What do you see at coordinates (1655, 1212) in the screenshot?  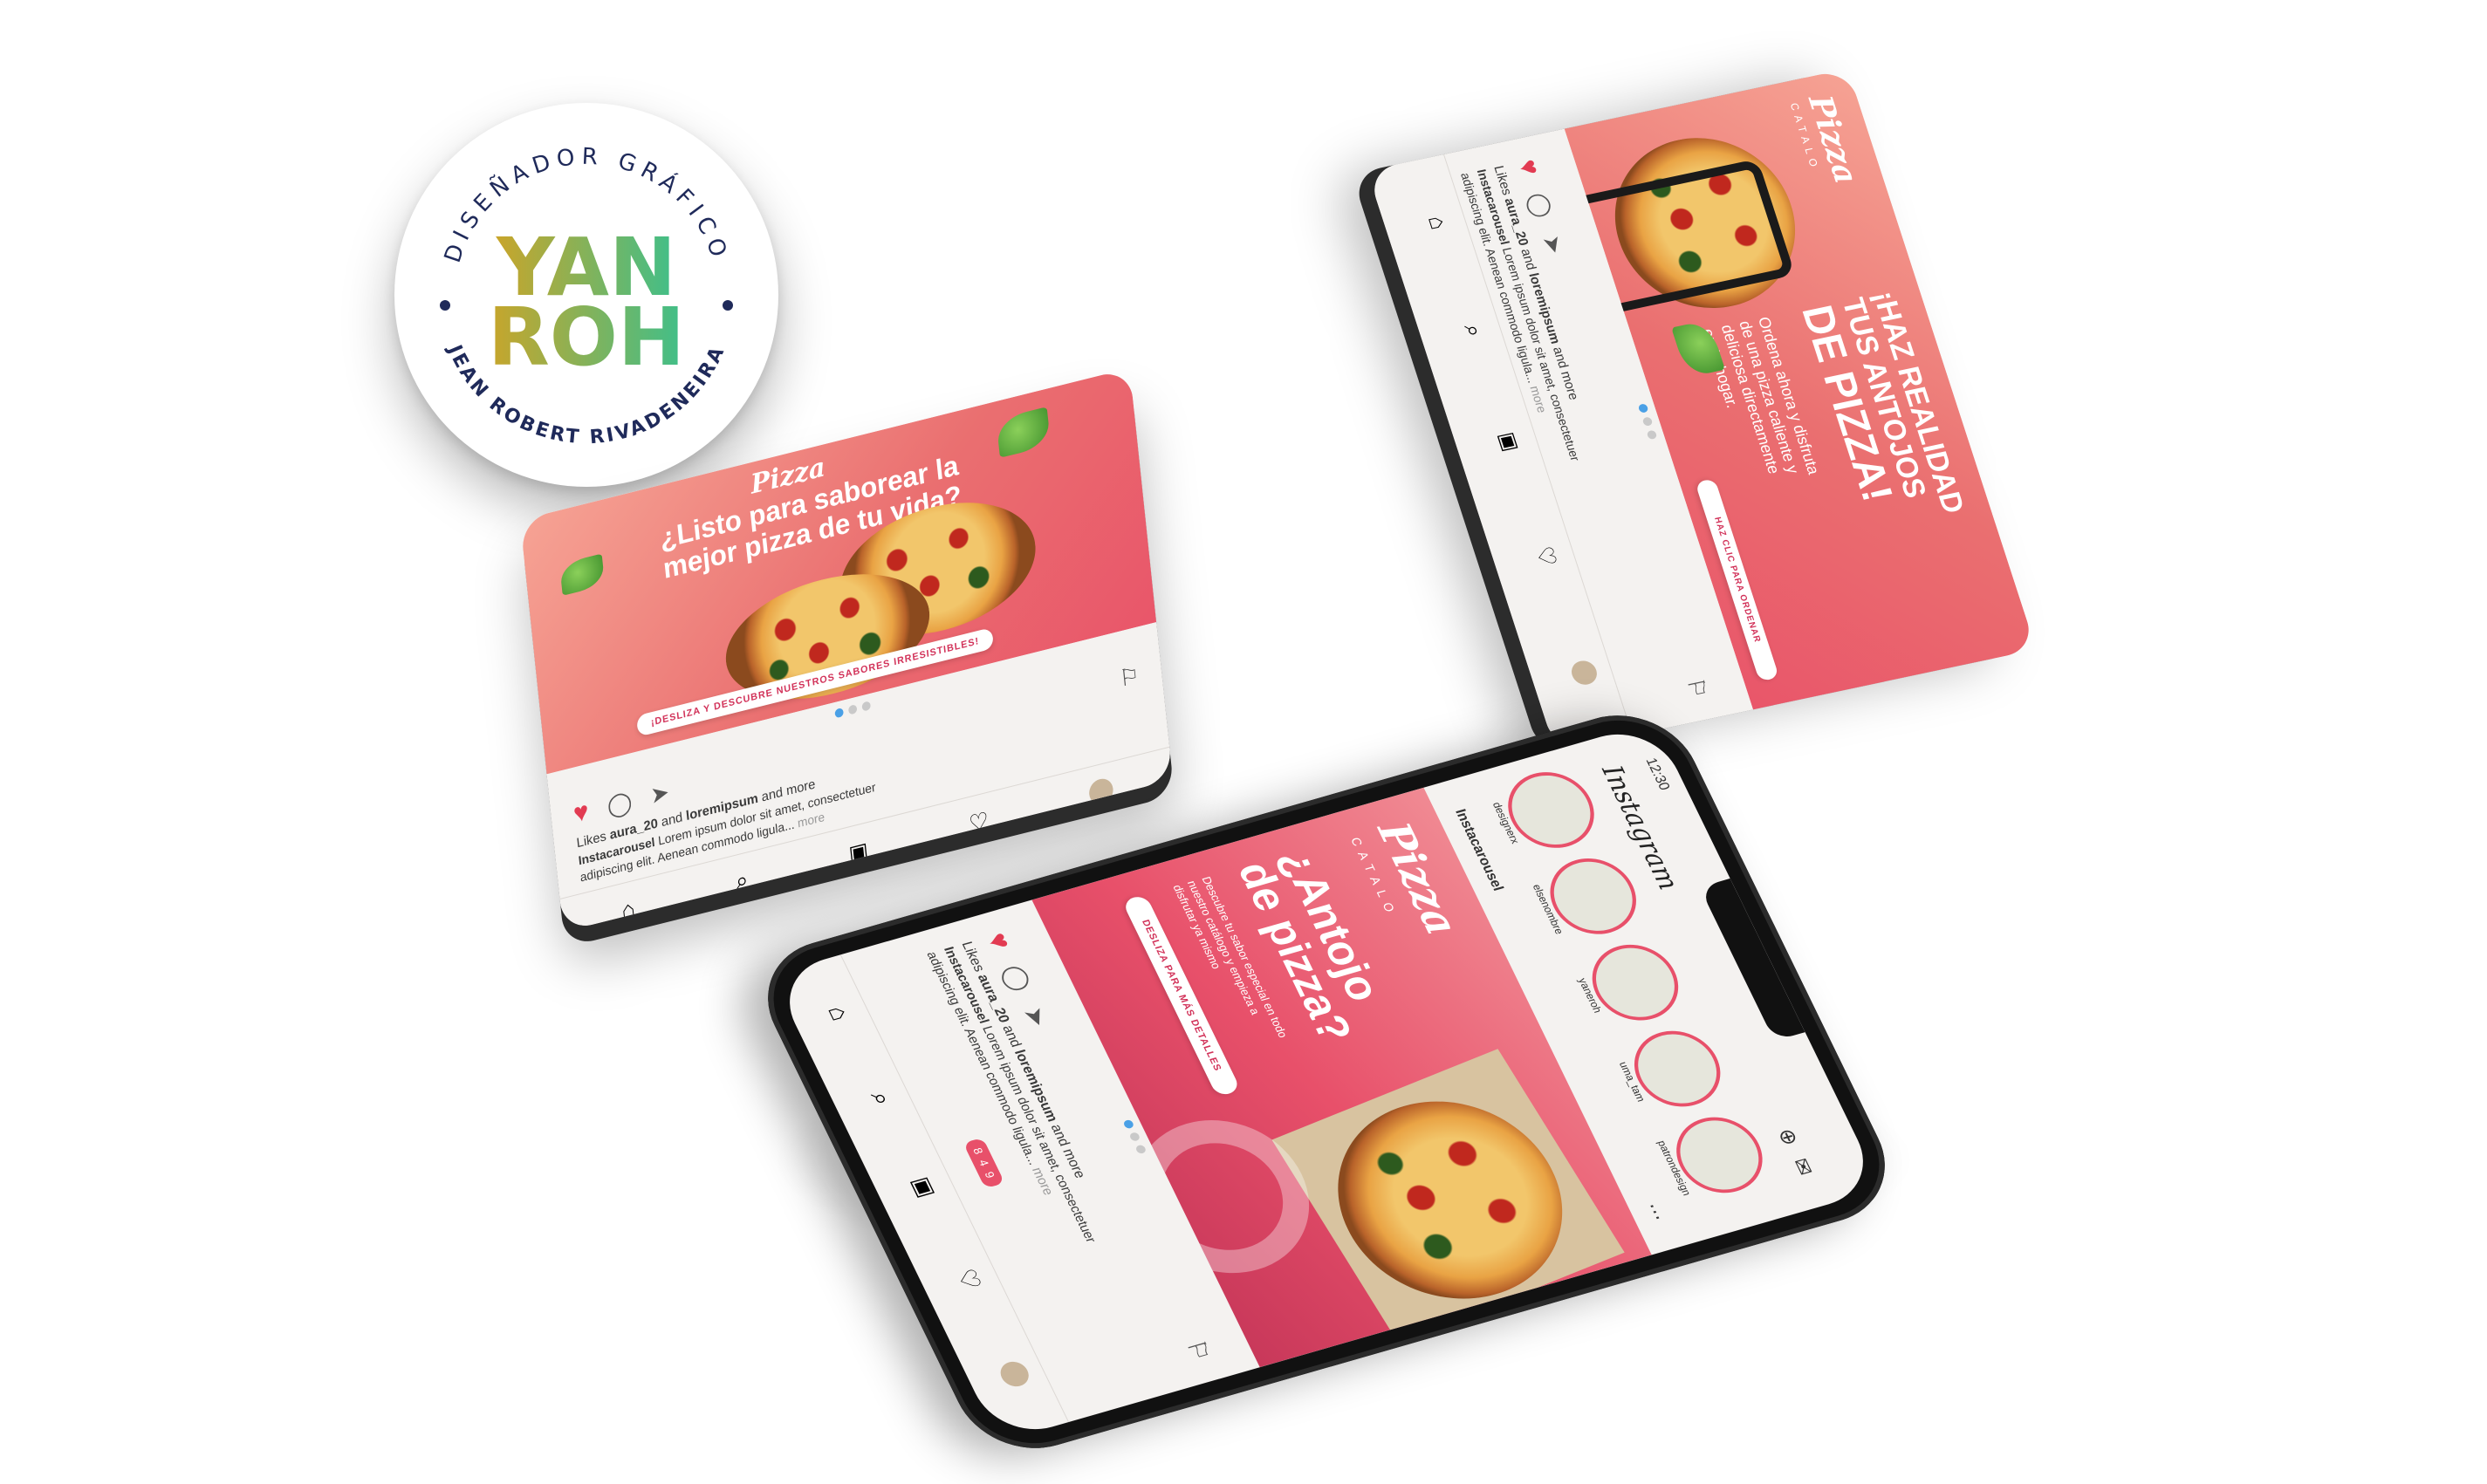 I see `more-options-icon: ⋯` at bounding box center [1655, 1212].